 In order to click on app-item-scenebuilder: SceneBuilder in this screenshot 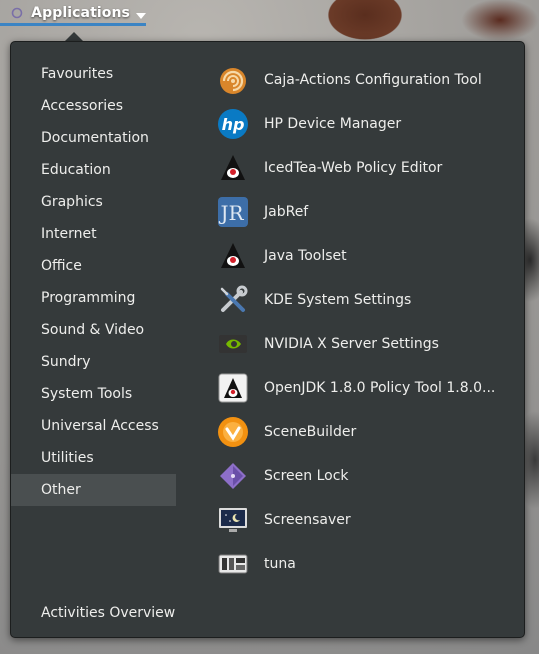, I will do `click(361, 432)`.